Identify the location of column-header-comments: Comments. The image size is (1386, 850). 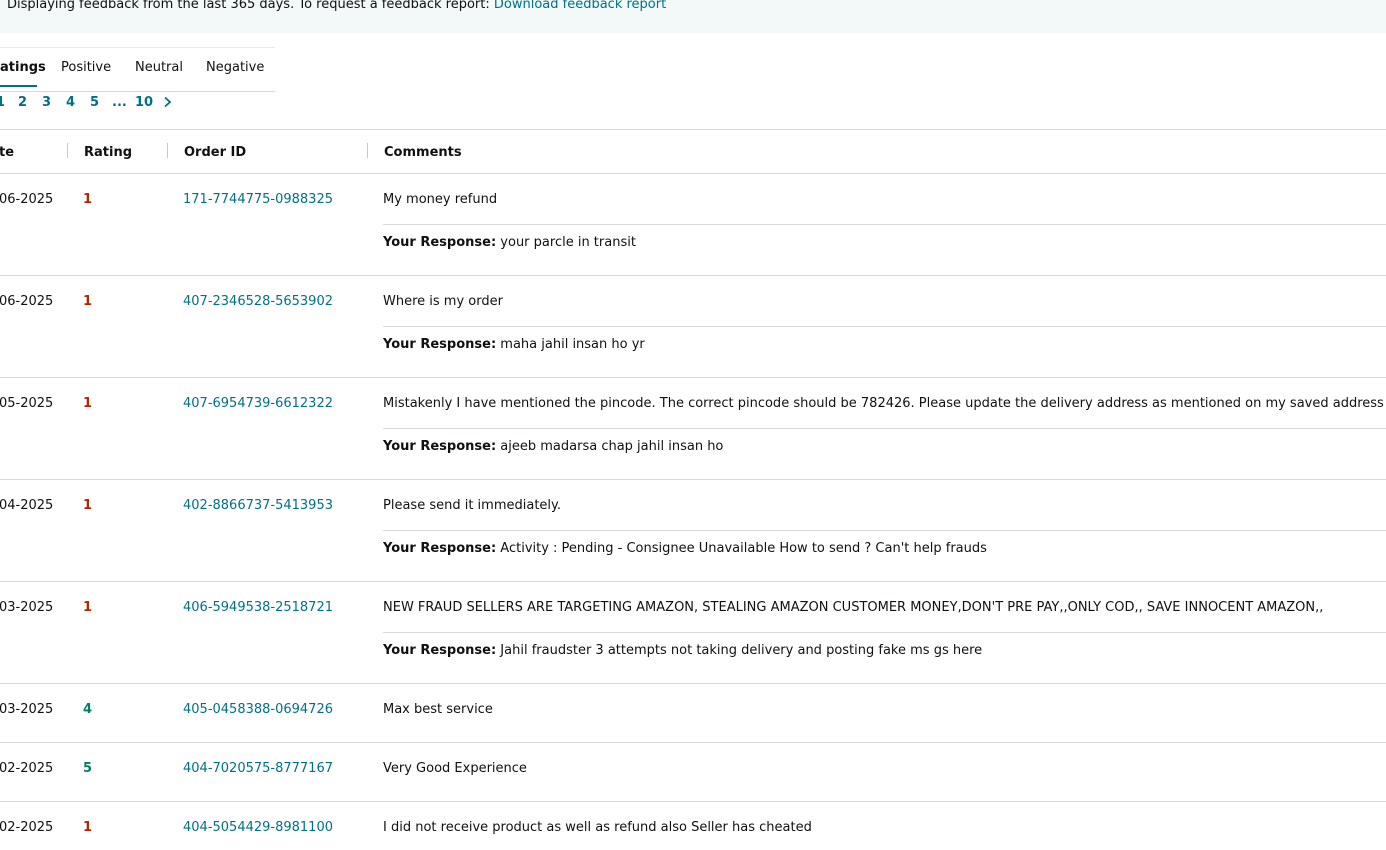
(423, 152).